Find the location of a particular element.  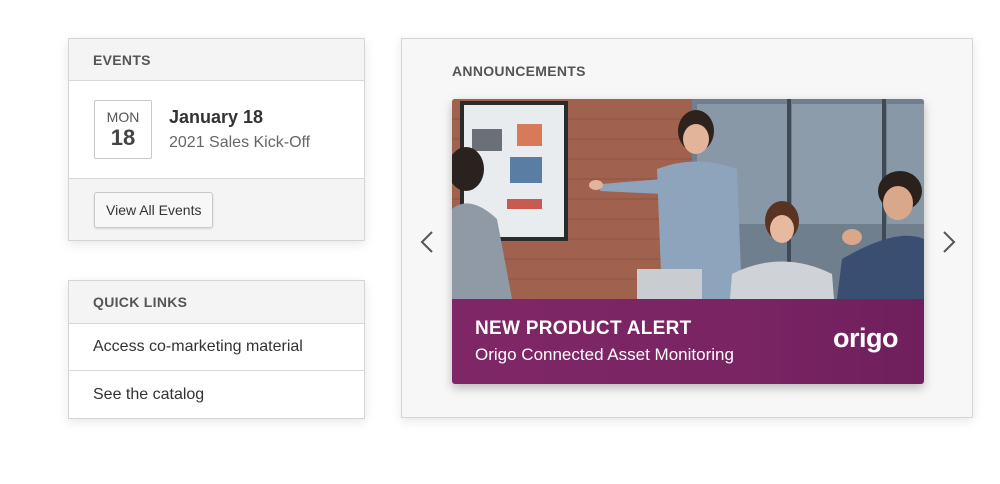

announcement-subtitle: Origo Connected Asset Monitoring is located at coordinates (604, 354).